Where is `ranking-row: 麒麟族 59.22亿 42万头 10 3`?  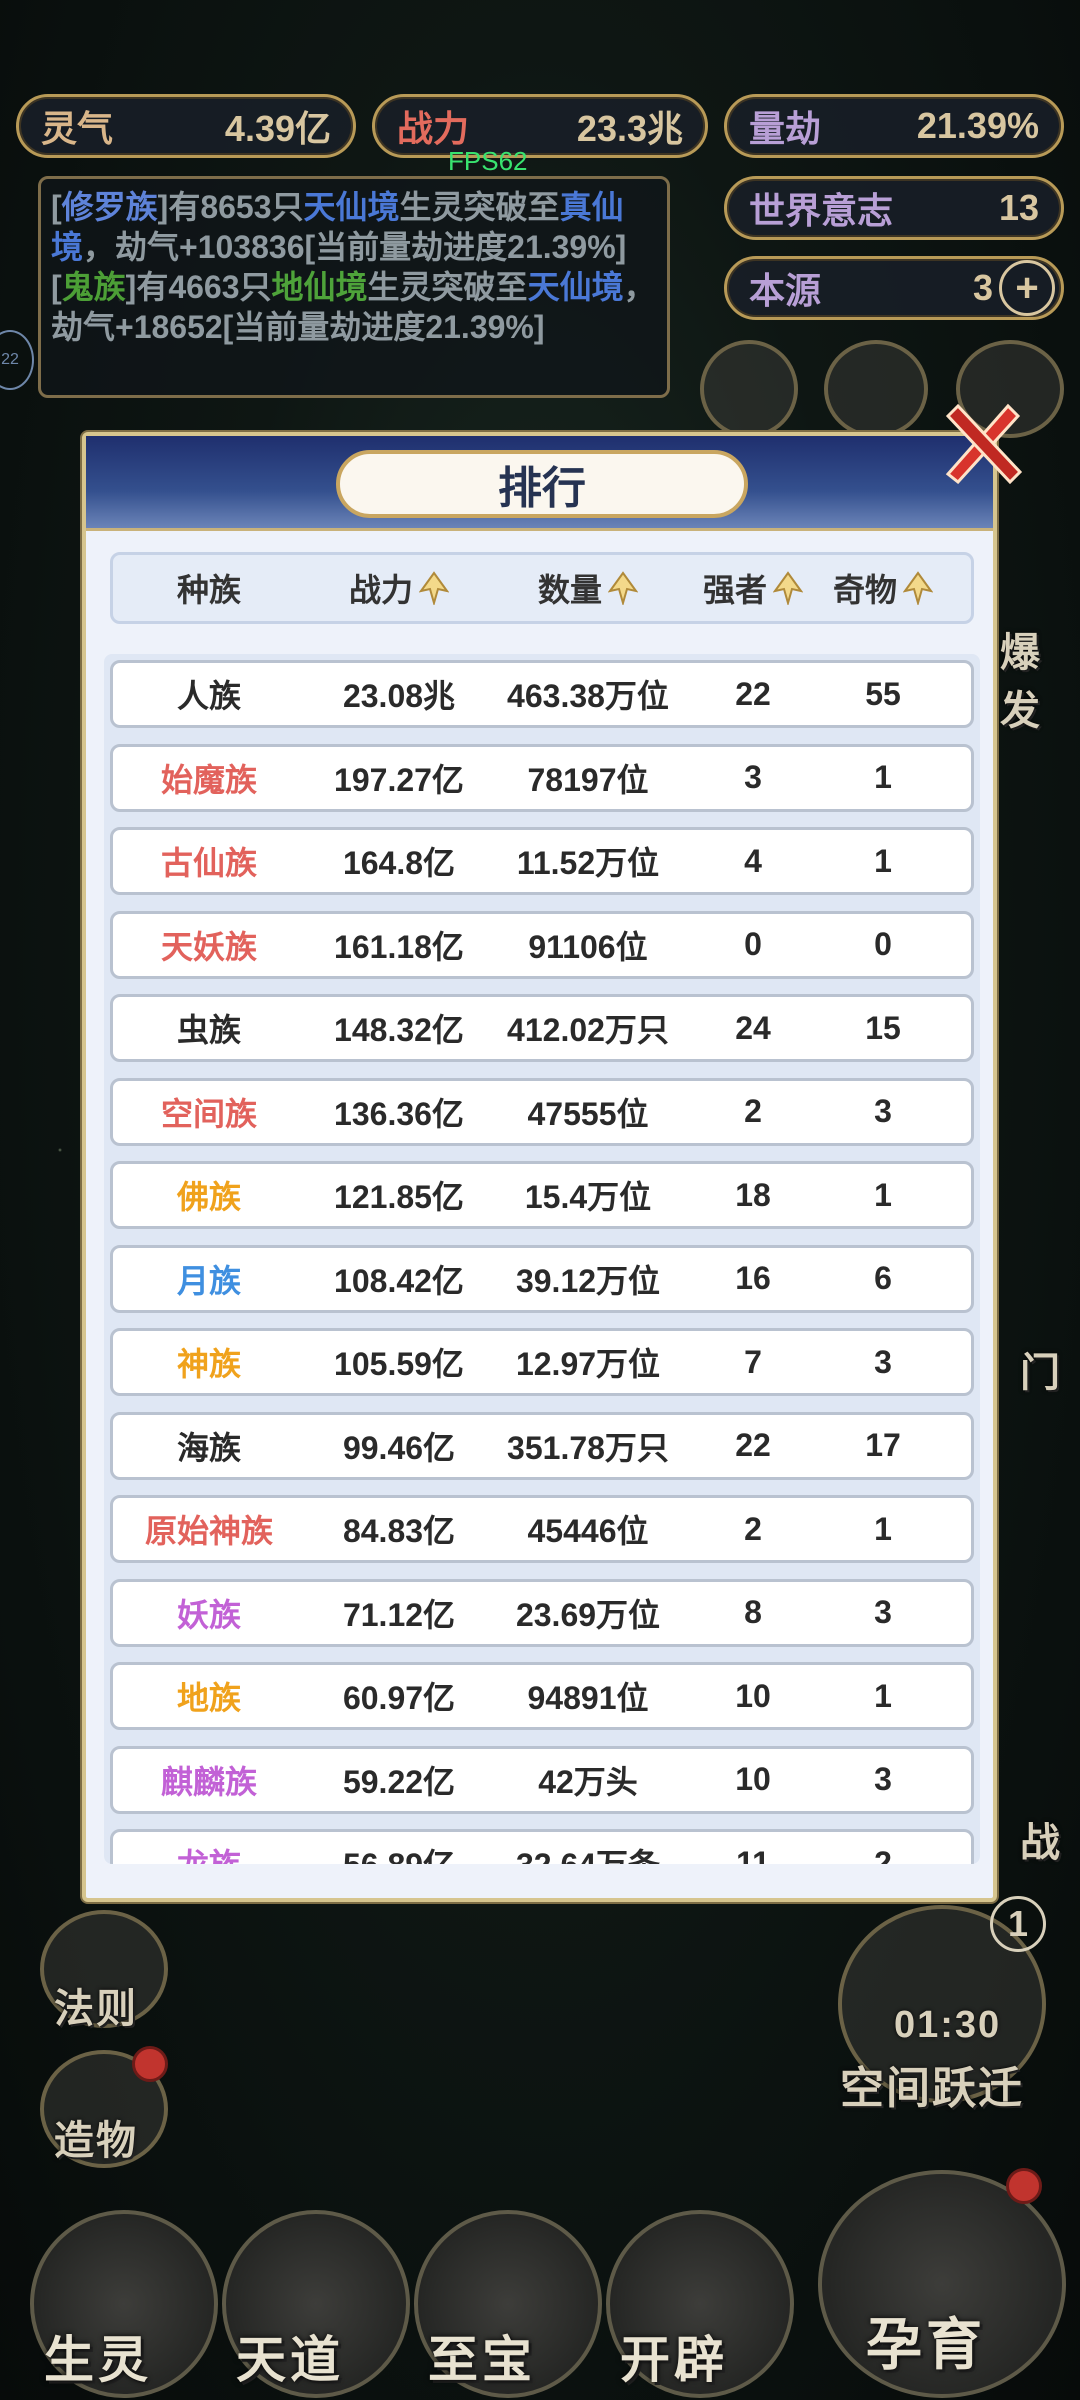
ranking-row: 麒麟族 59.22亿 42万头 10 3 is located at coordinates (542, 1779).